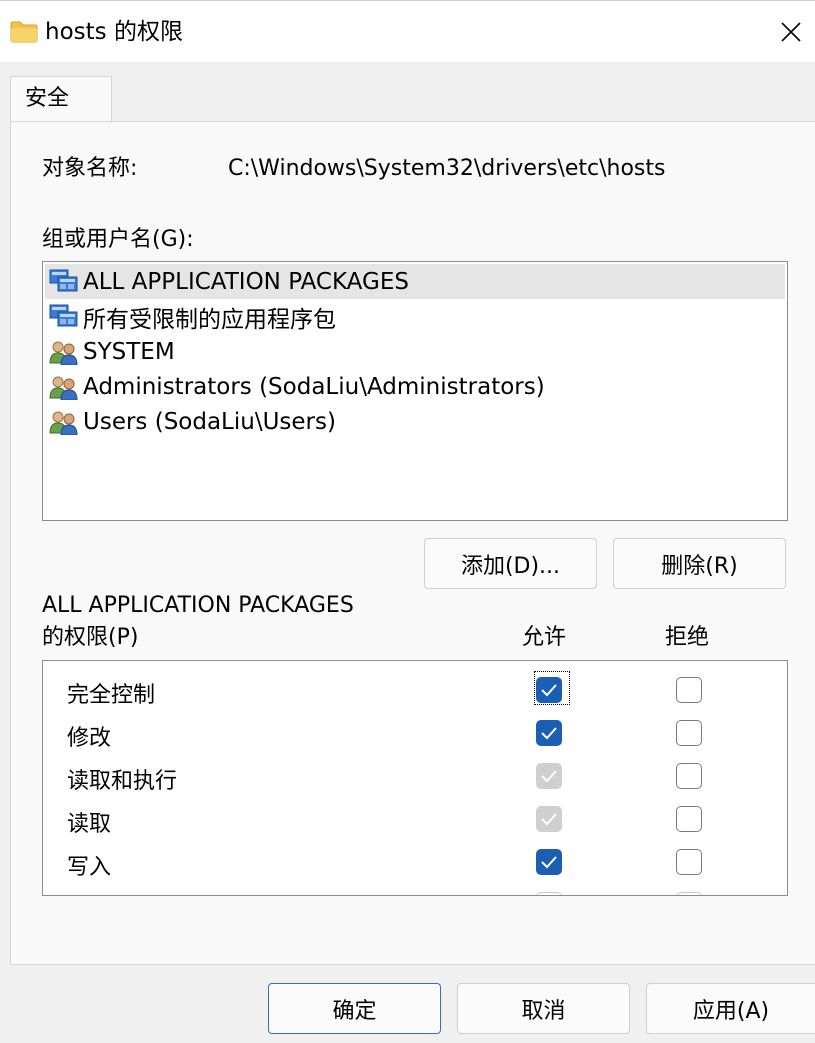 This screenshot has width=815, height=1043. Describe the element at coordinates (415, 281) in the screenshot. I see `list-item: ALL APPLICATION PACKAGES` at that location.